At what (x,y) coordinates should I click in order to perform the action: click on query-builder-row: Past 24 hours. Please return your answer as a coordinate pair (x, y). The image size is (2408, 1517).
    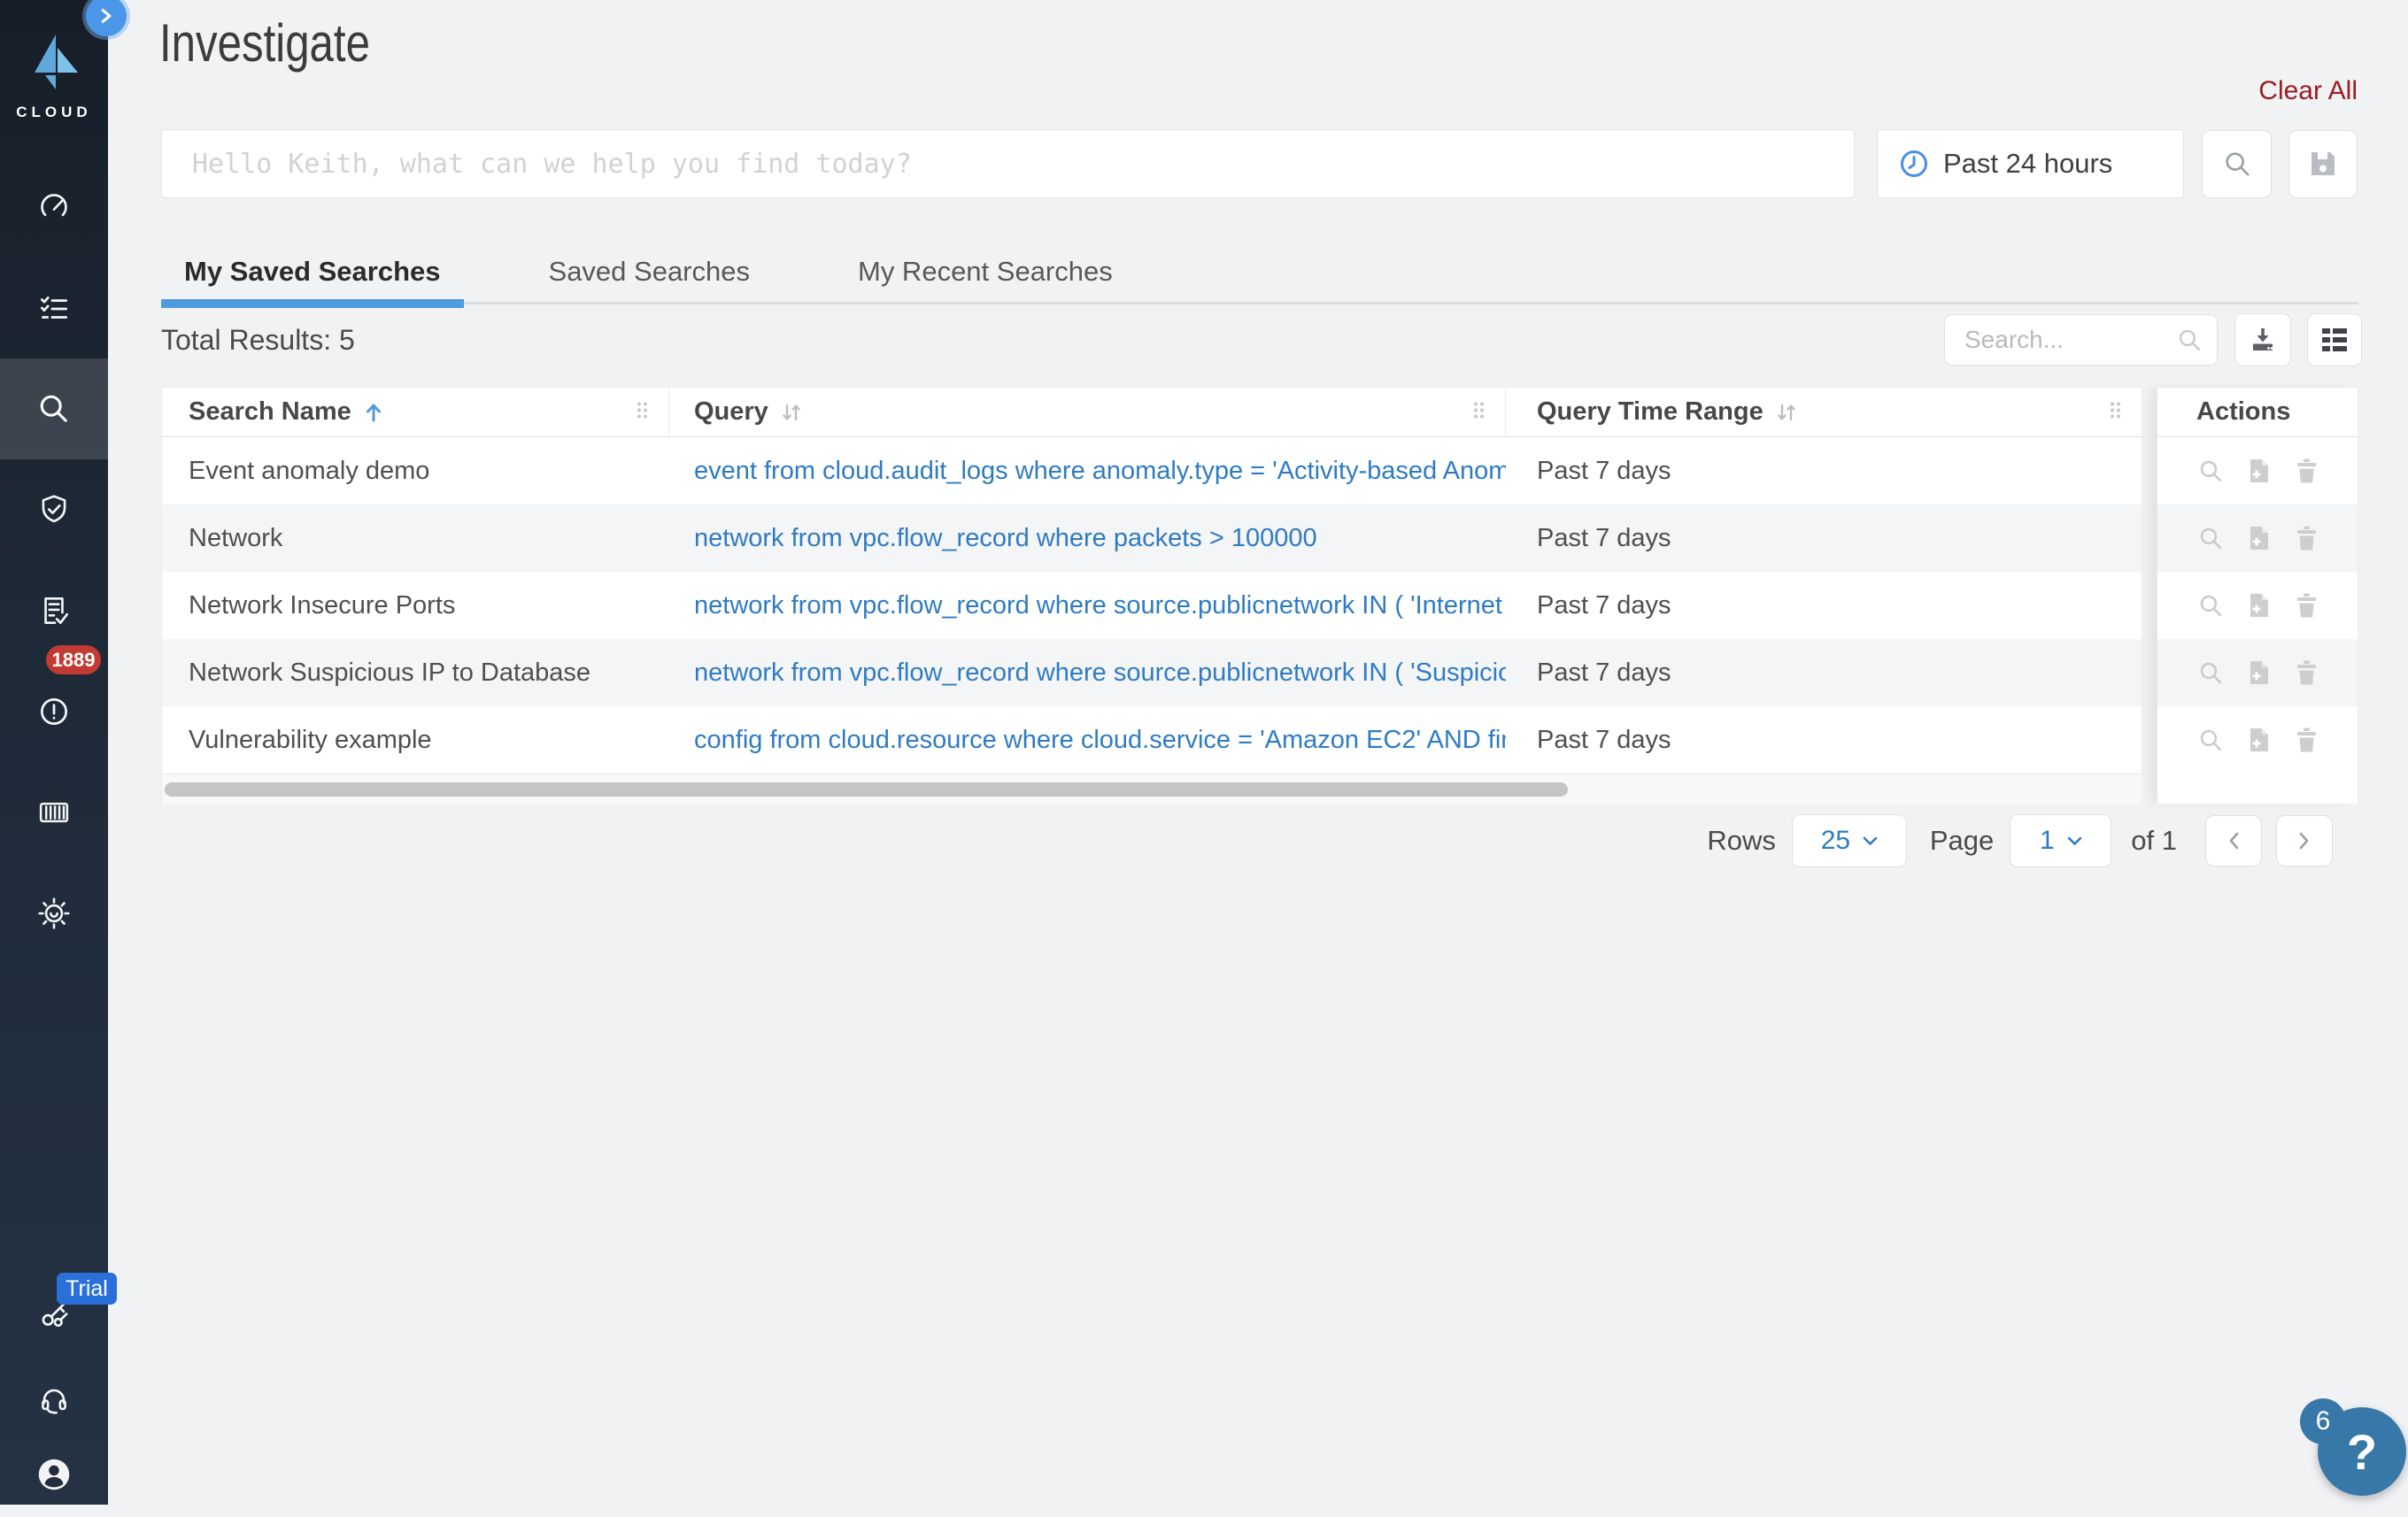
    Looking at the image, I should click on (1259, 163).